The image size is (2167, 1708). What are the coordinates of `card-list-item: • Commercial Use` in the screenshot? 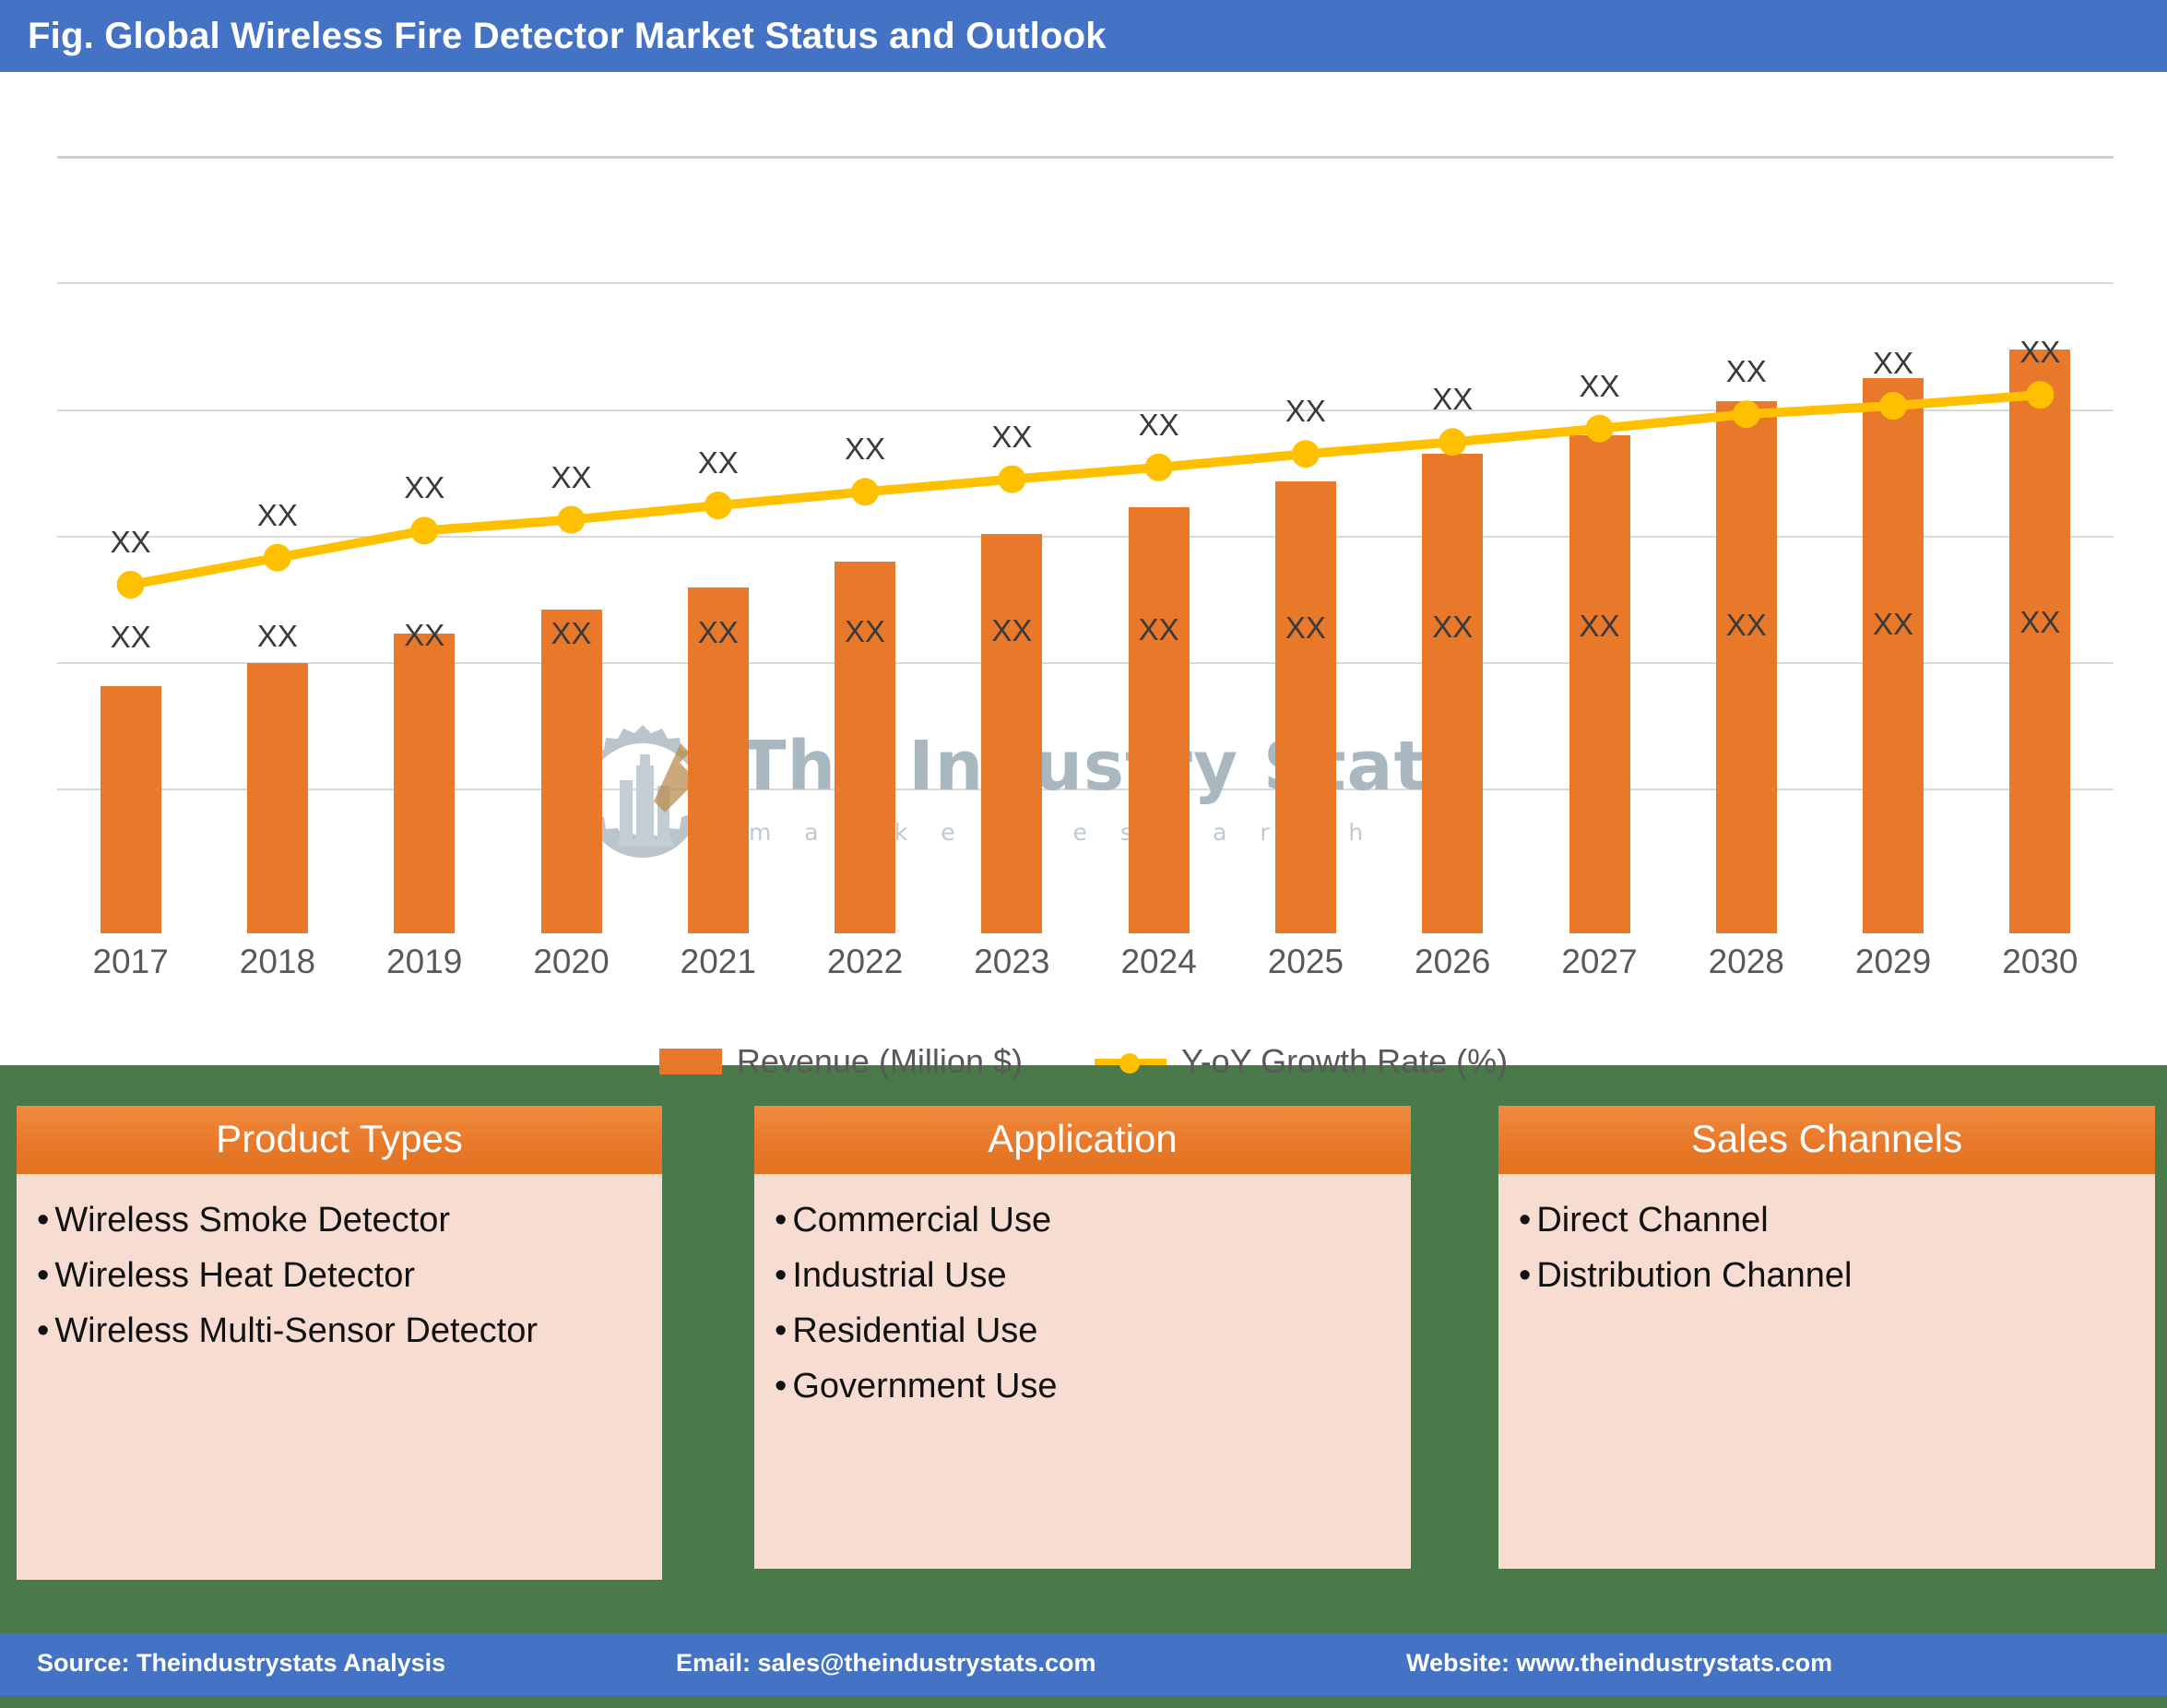 It's located at (1082, 1220).